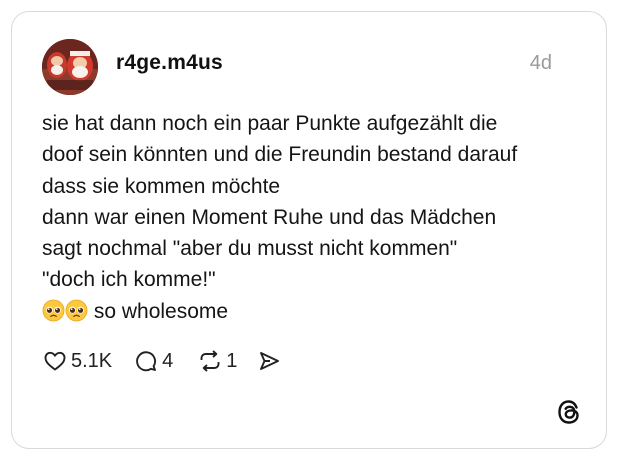 This screenshot has width=620, height=461. I want to click on repost-button: 1, so click(217, 361).